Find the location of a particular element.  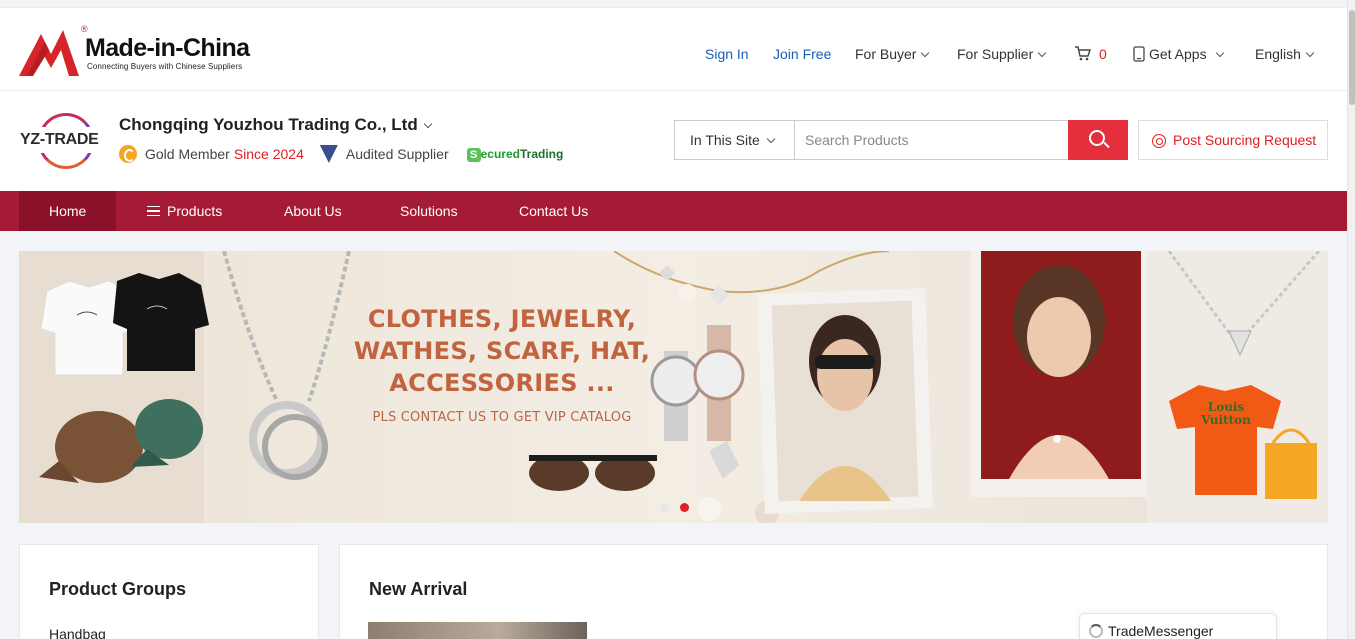

join-free-link: Join Free is located at coordinates (802, 54).